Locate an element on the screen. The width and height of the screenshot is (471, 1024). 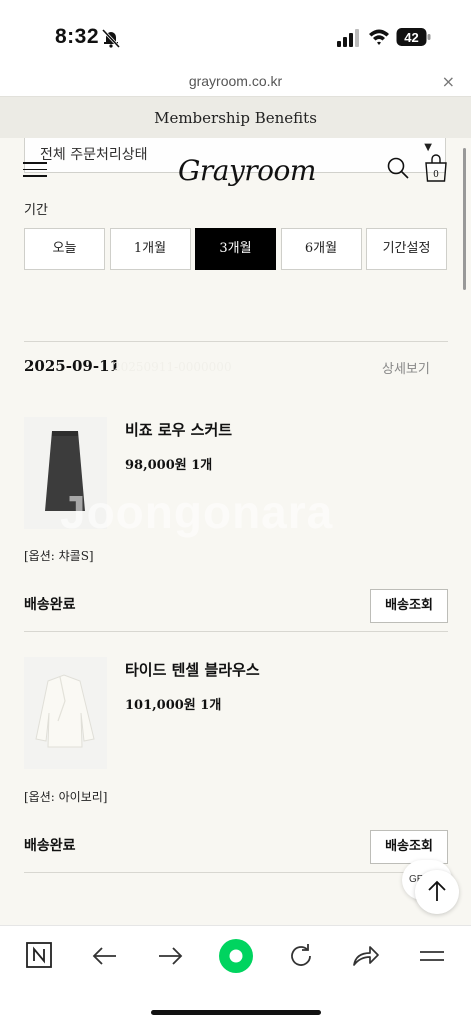
site-logo: Grayroom is located at coordinates (247, 174).